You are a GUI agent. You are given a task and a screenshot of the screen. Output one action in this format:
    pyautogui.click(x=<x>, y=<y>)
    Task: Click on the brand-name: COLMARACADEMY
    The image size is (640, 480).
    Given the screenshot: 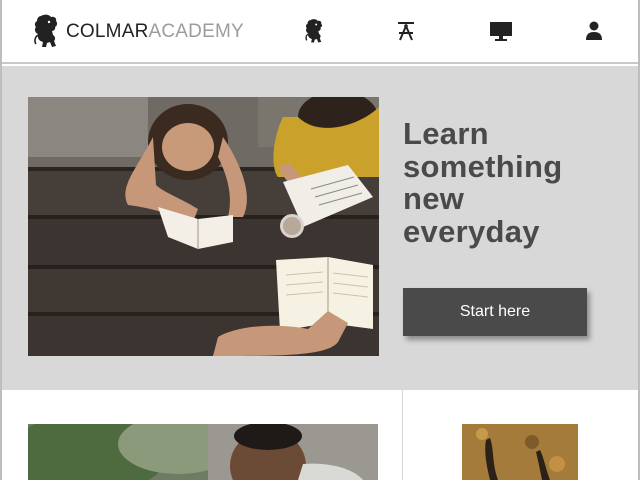 What is the action you would take?
    pyautogui.click(x=155, y=31)
    